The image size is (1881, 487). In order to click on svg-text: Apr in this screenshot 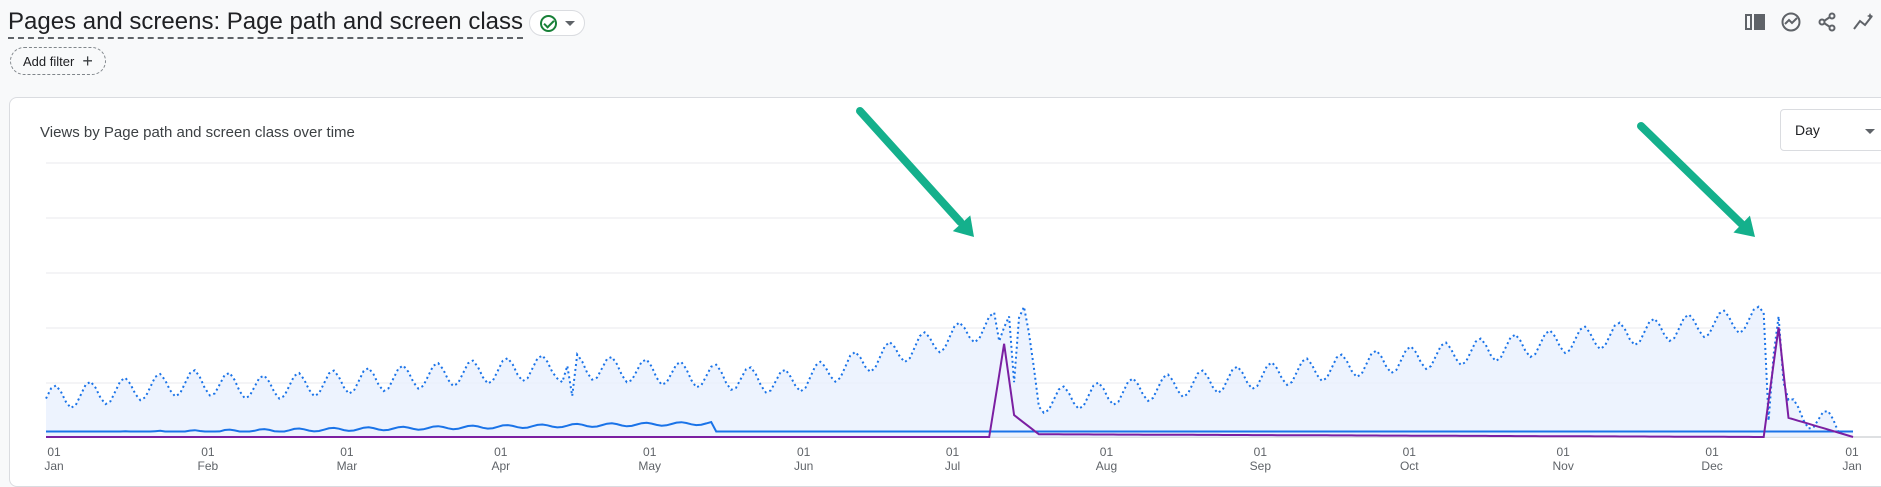, I will do `click(500, 466)`.